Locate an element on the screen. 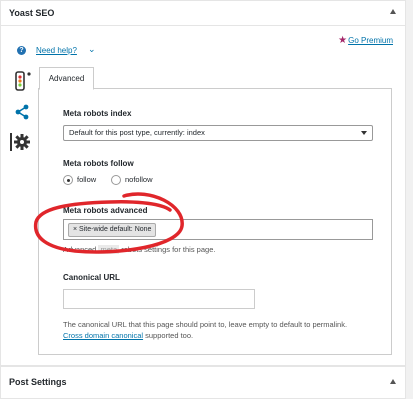  need-help-link: Need help? is located at coordinates (56, 50).